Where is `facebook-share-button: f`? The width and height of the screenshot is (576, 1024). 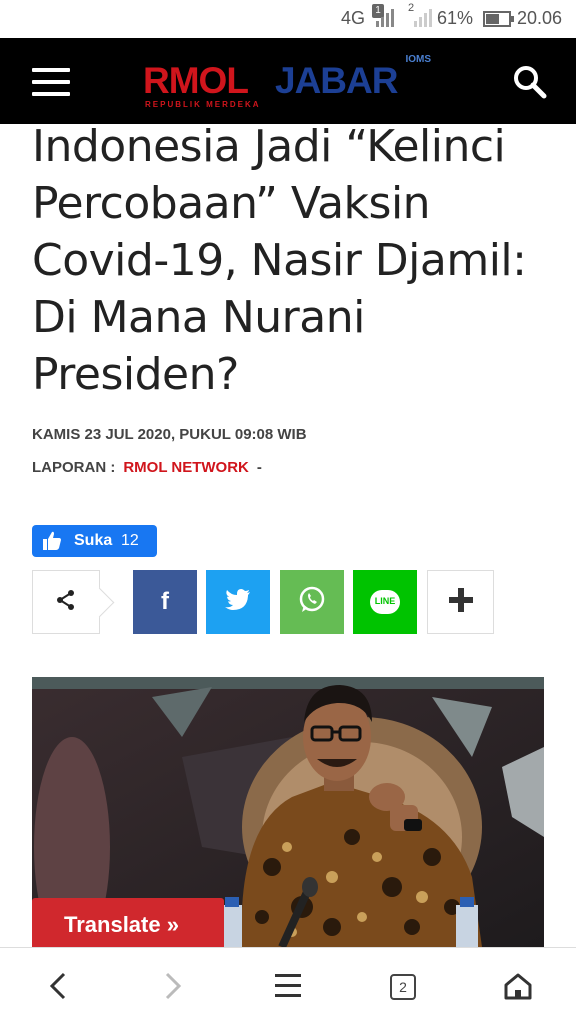 facebook-share-button: f is located at coordinates (165, 602).